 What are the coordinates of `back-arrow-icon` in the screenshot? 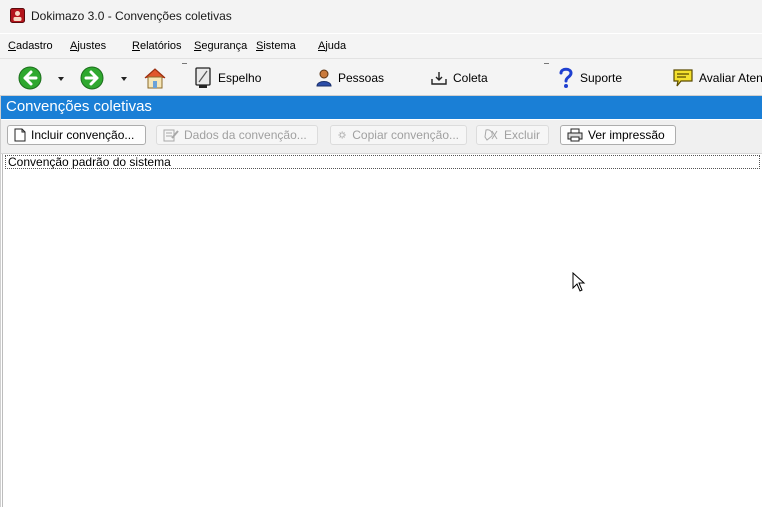 It's located at (30, 78).